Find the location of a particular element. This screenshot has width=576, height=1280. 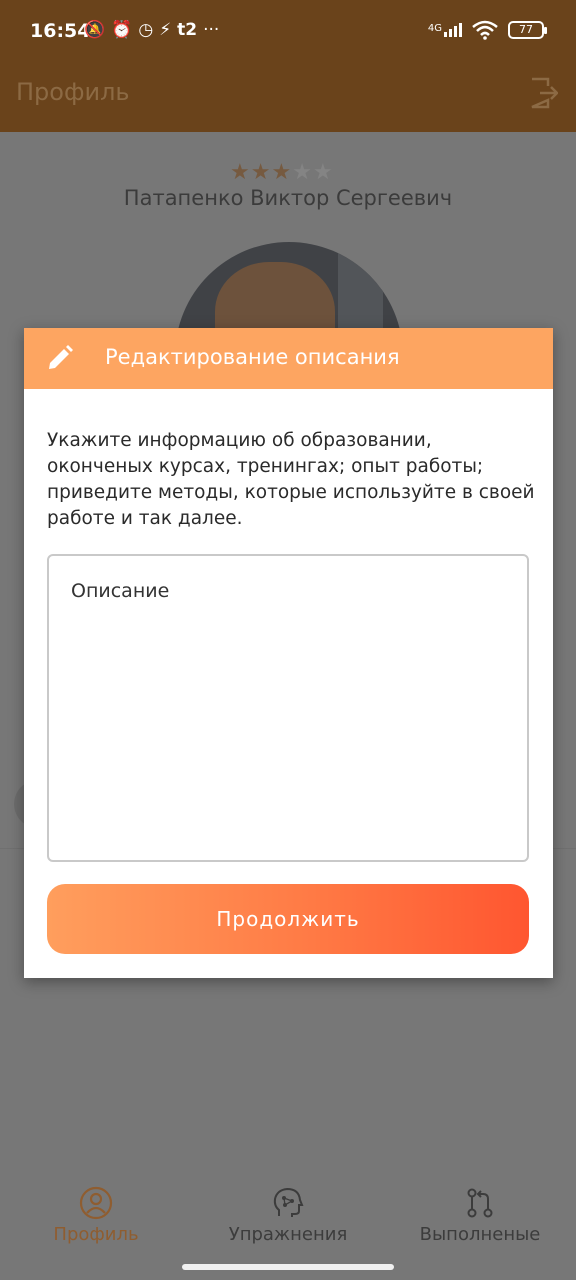

status-icons: 🔕 ⏰ ◷ ⚡ t2 ··· is located at coordinates (151, 30).